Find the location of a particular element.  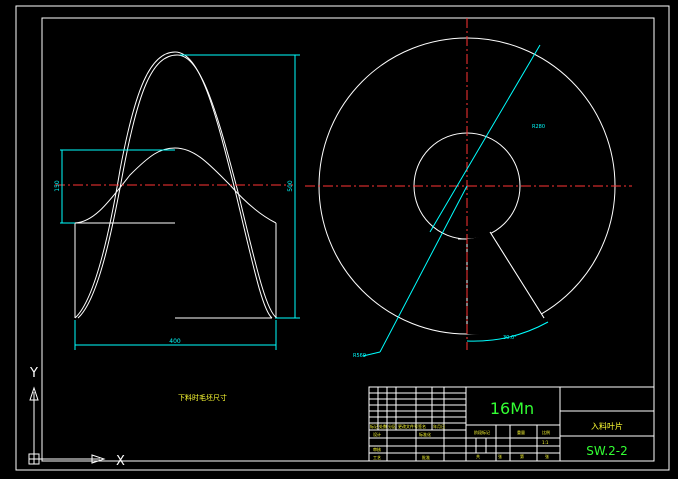

ucs-x-label: X is located at coordinates (120, 461).